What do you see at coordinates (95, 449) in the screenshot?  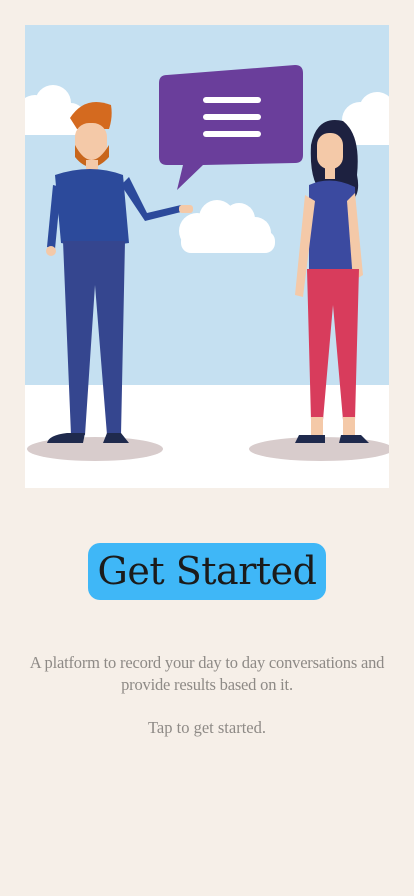 I see `shadow-man` at bounding box center [95, 449].